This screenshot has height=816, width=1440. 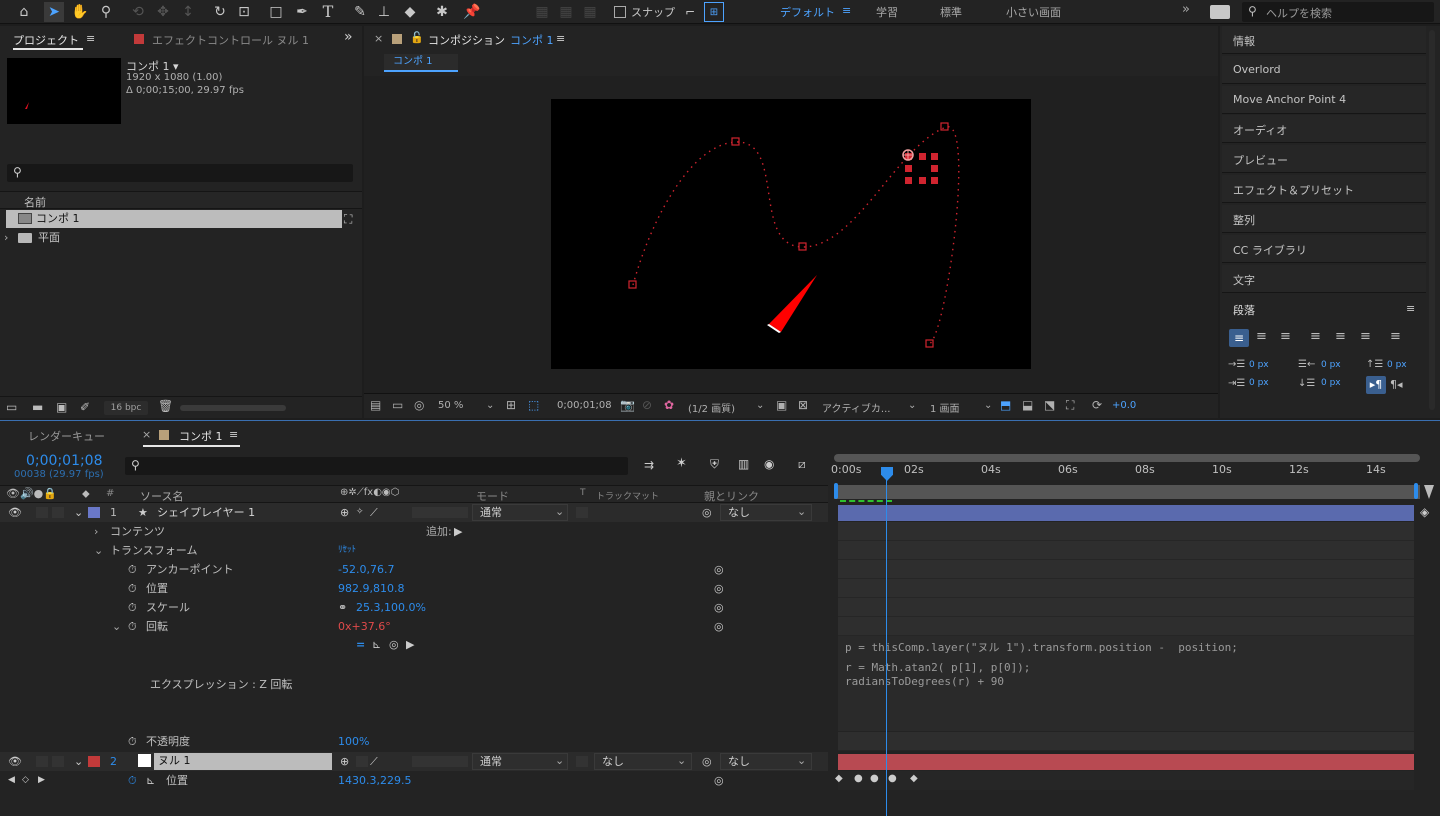 I want to click on constrain-proportions-icon: ⚭, so click(x=342, y=607).